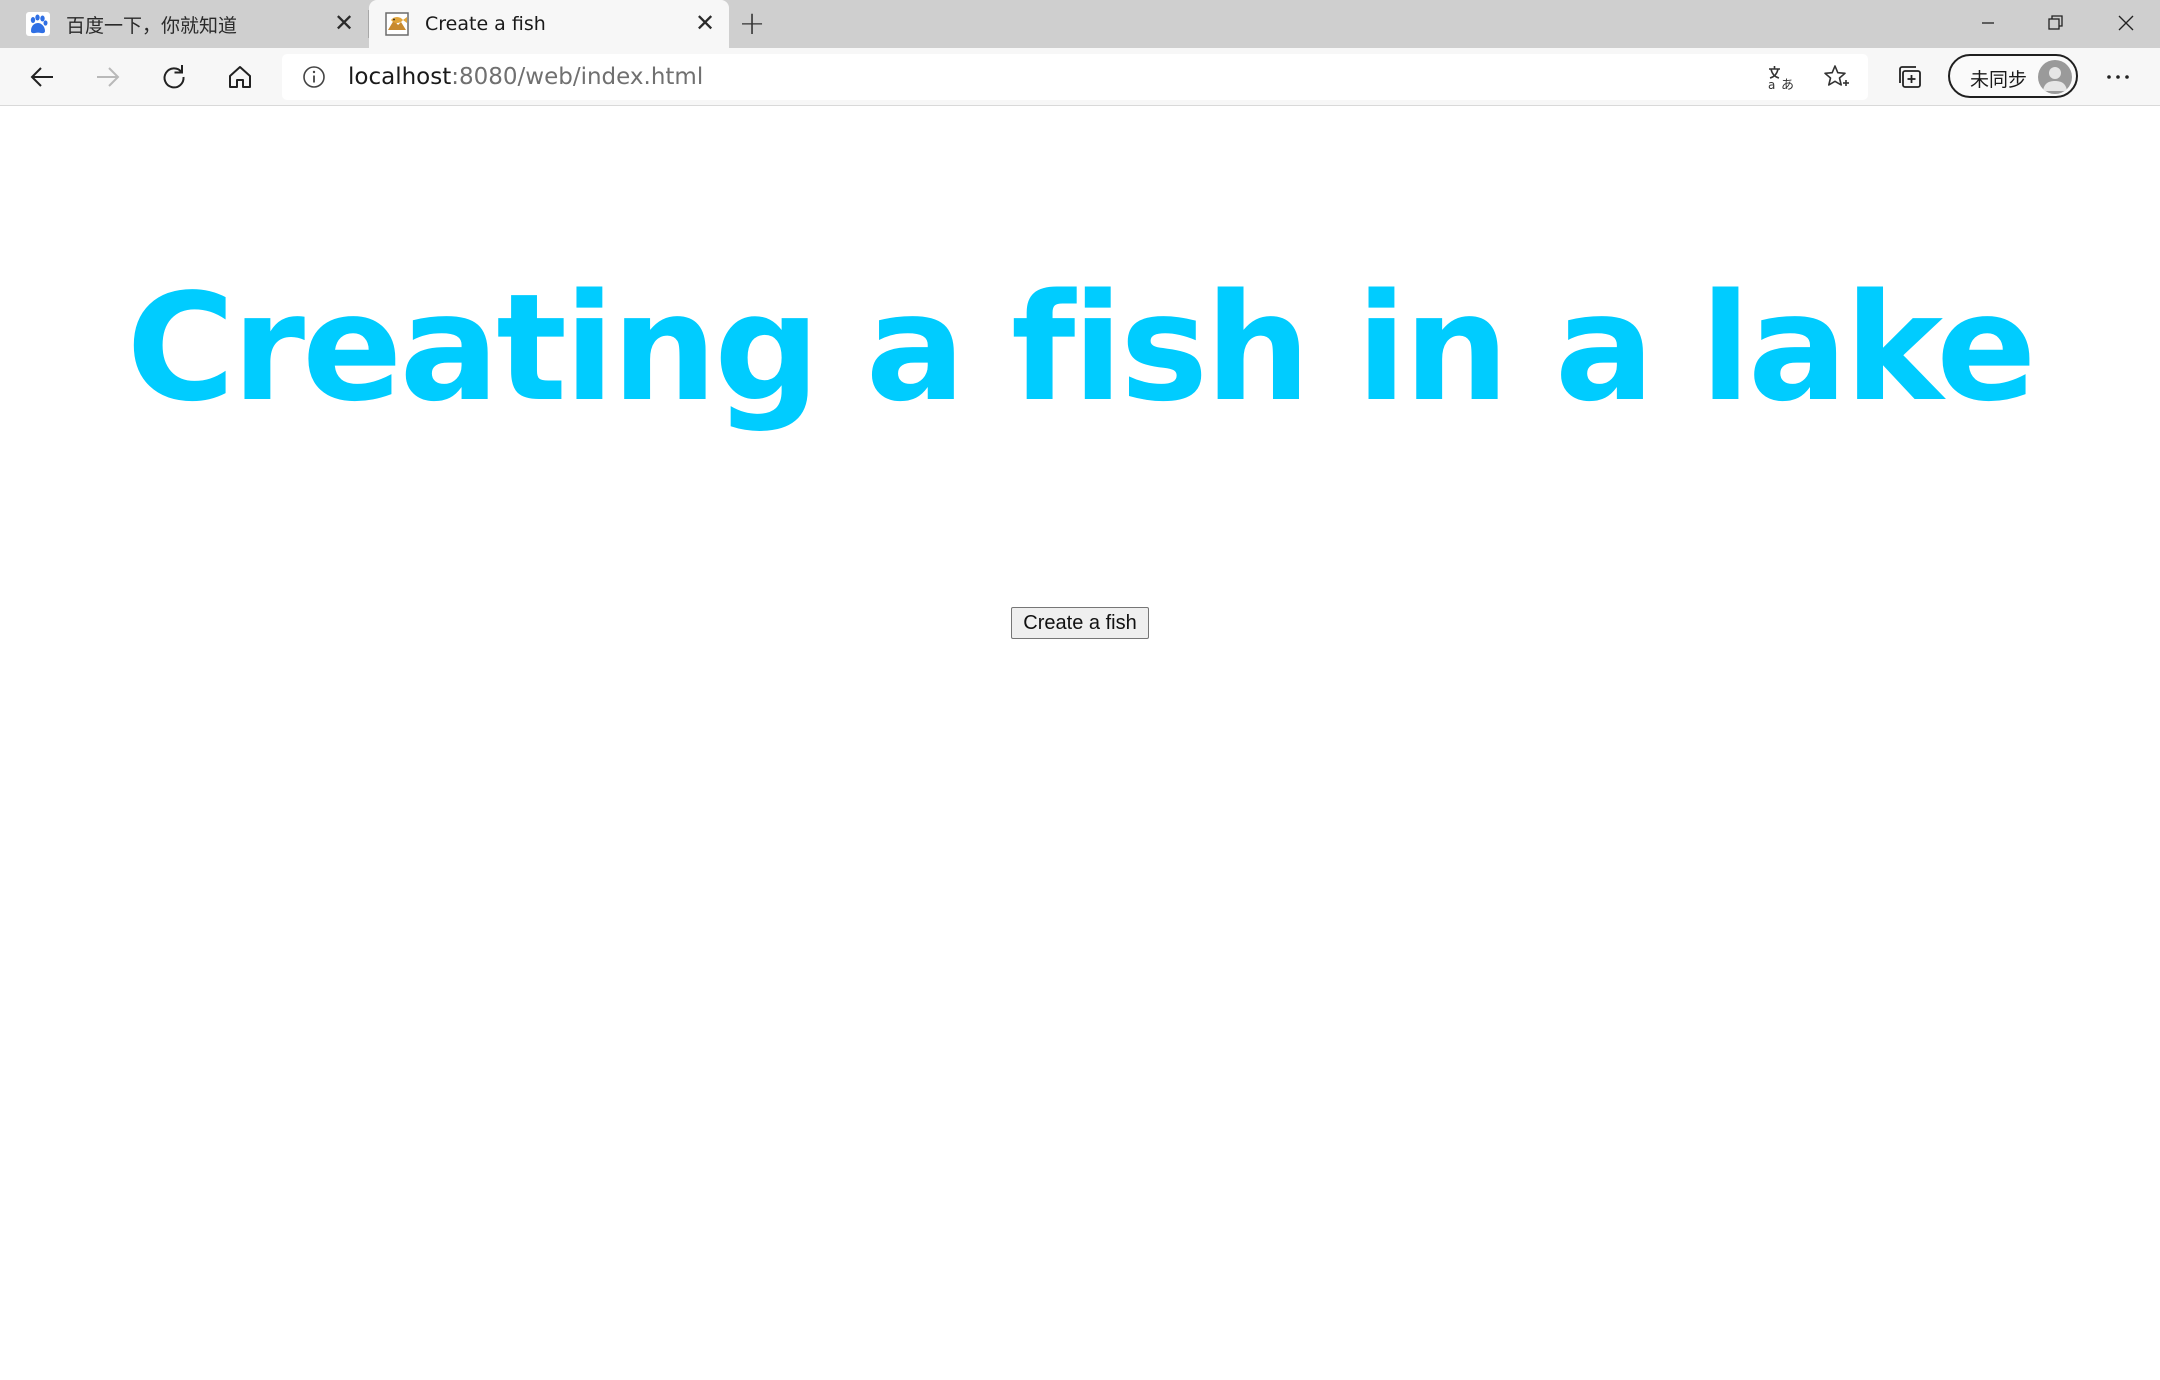 The width and height of the screenshot is (2160, 1380). Describe the element at coordinates (485, 24) in the screenshot. I see `tab-title: Create a fish` at that location.